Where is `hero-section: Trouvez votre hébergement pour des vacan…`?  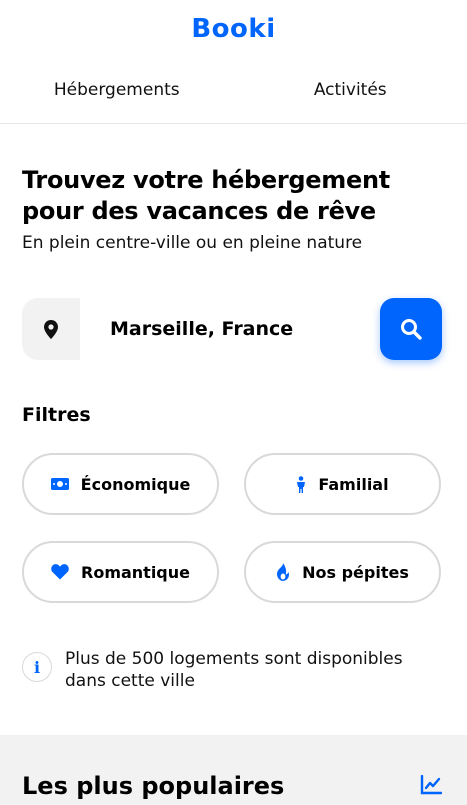
hero-section: Trouvez votre hébergement pour des vacan… is located at coordinates (237, 209).